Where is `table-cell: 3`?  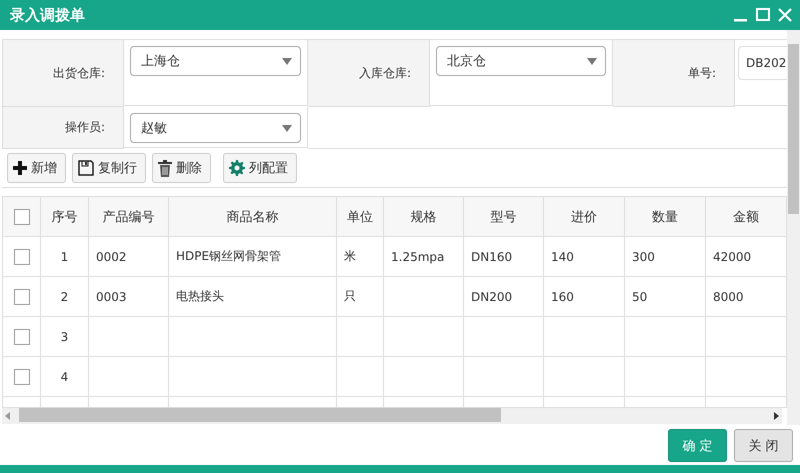
table-cell: 3 is located at coordinates (65, 337).